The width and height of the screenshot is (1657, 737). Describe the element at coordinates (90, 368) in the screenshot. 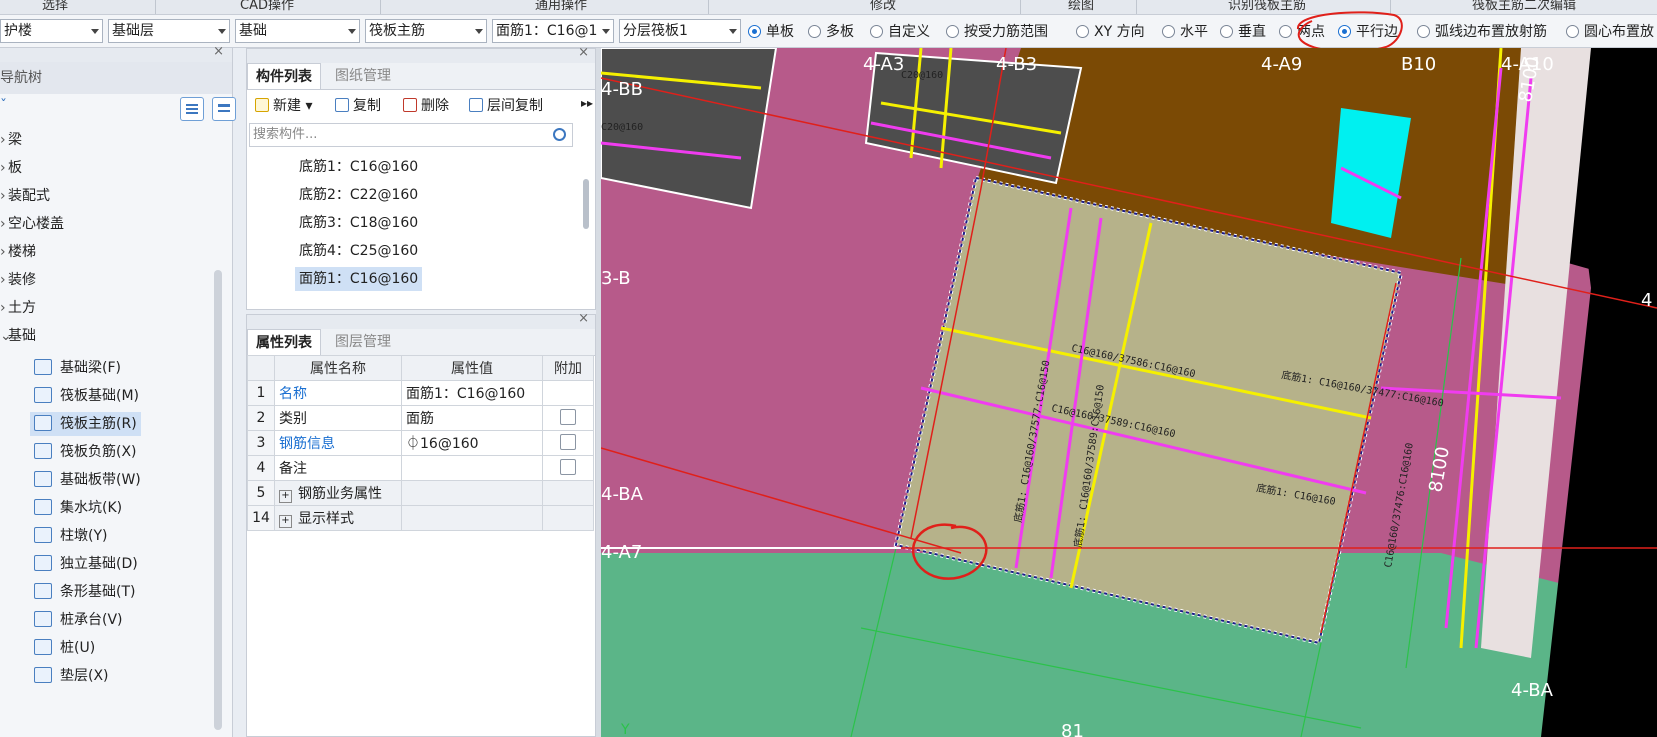

I see `tree-sub-label: 基础梁(F)` at that location.